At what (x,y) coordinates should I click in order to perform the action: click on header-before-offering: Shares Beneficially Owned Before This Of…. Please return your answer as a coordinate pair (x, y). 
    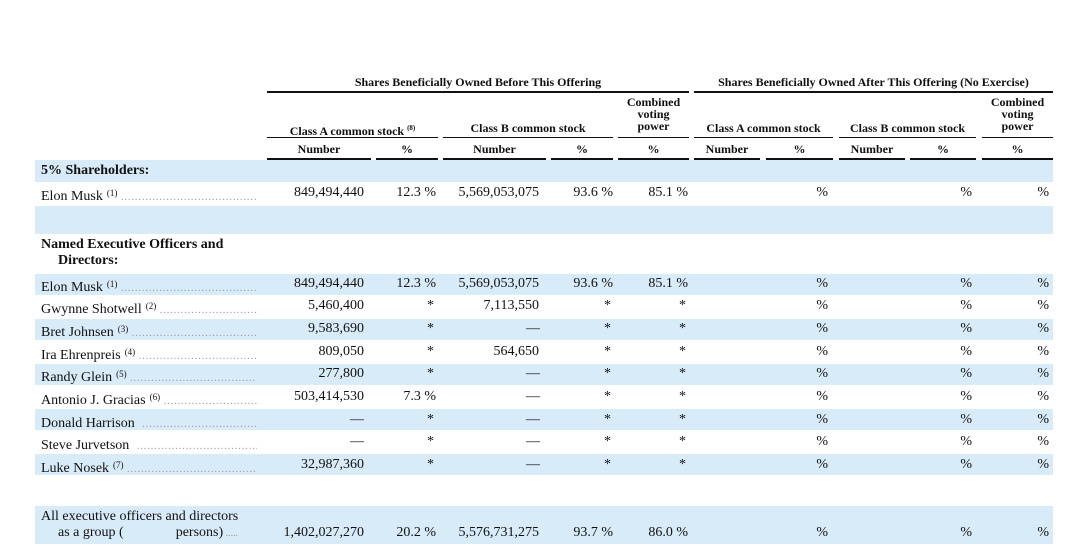
    Looking at the image, I should click on (478, 82).